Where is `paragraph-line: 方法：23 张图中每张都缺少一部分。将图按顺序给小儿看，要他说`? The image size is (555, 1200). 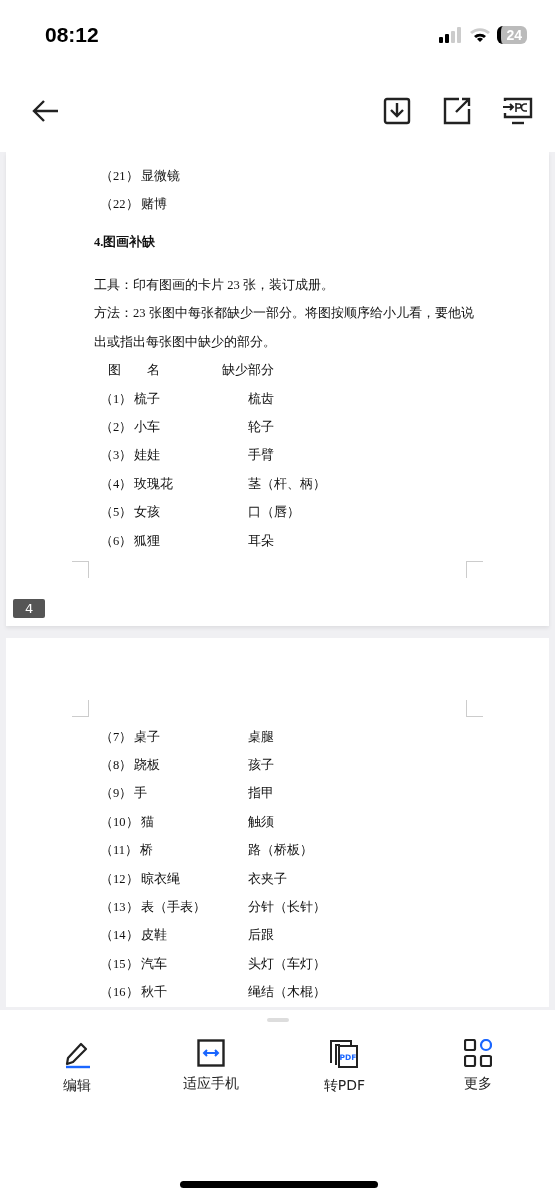 paragraph-line: 方法：23 张图中每张都缺少一部分。将图按顺序给小儿看，要他说 is located at coordinates (284, 314).